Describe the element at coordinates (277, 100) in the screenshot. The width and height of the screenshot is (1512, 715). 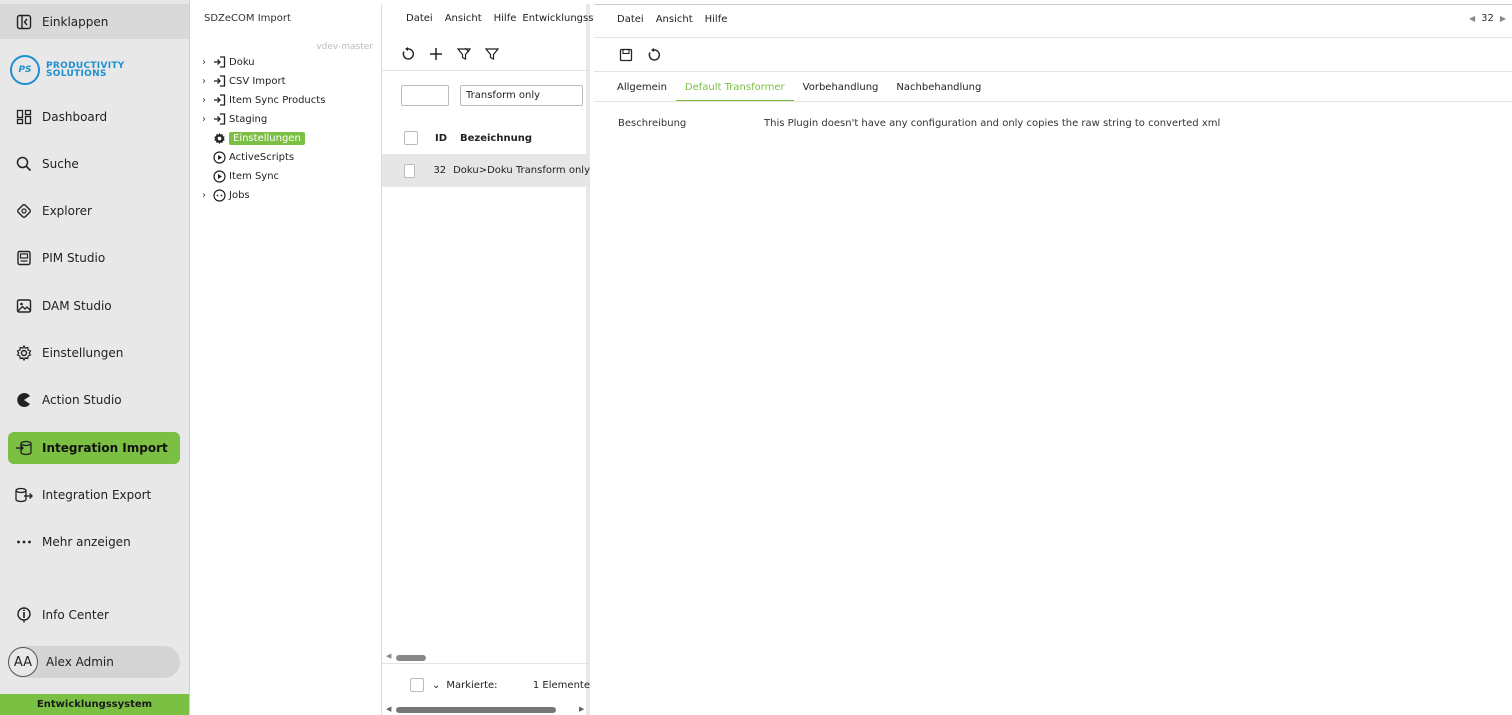
I see `tree-label: Item Sync Products` at that location.